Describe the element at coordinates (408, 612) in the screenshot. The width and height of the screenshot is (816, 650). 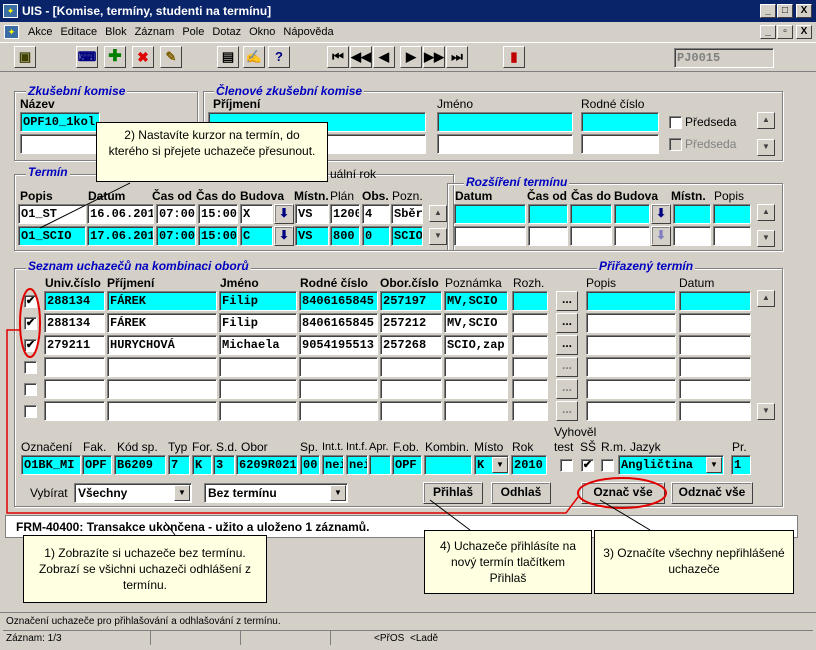
I see `status-divider` at that location.